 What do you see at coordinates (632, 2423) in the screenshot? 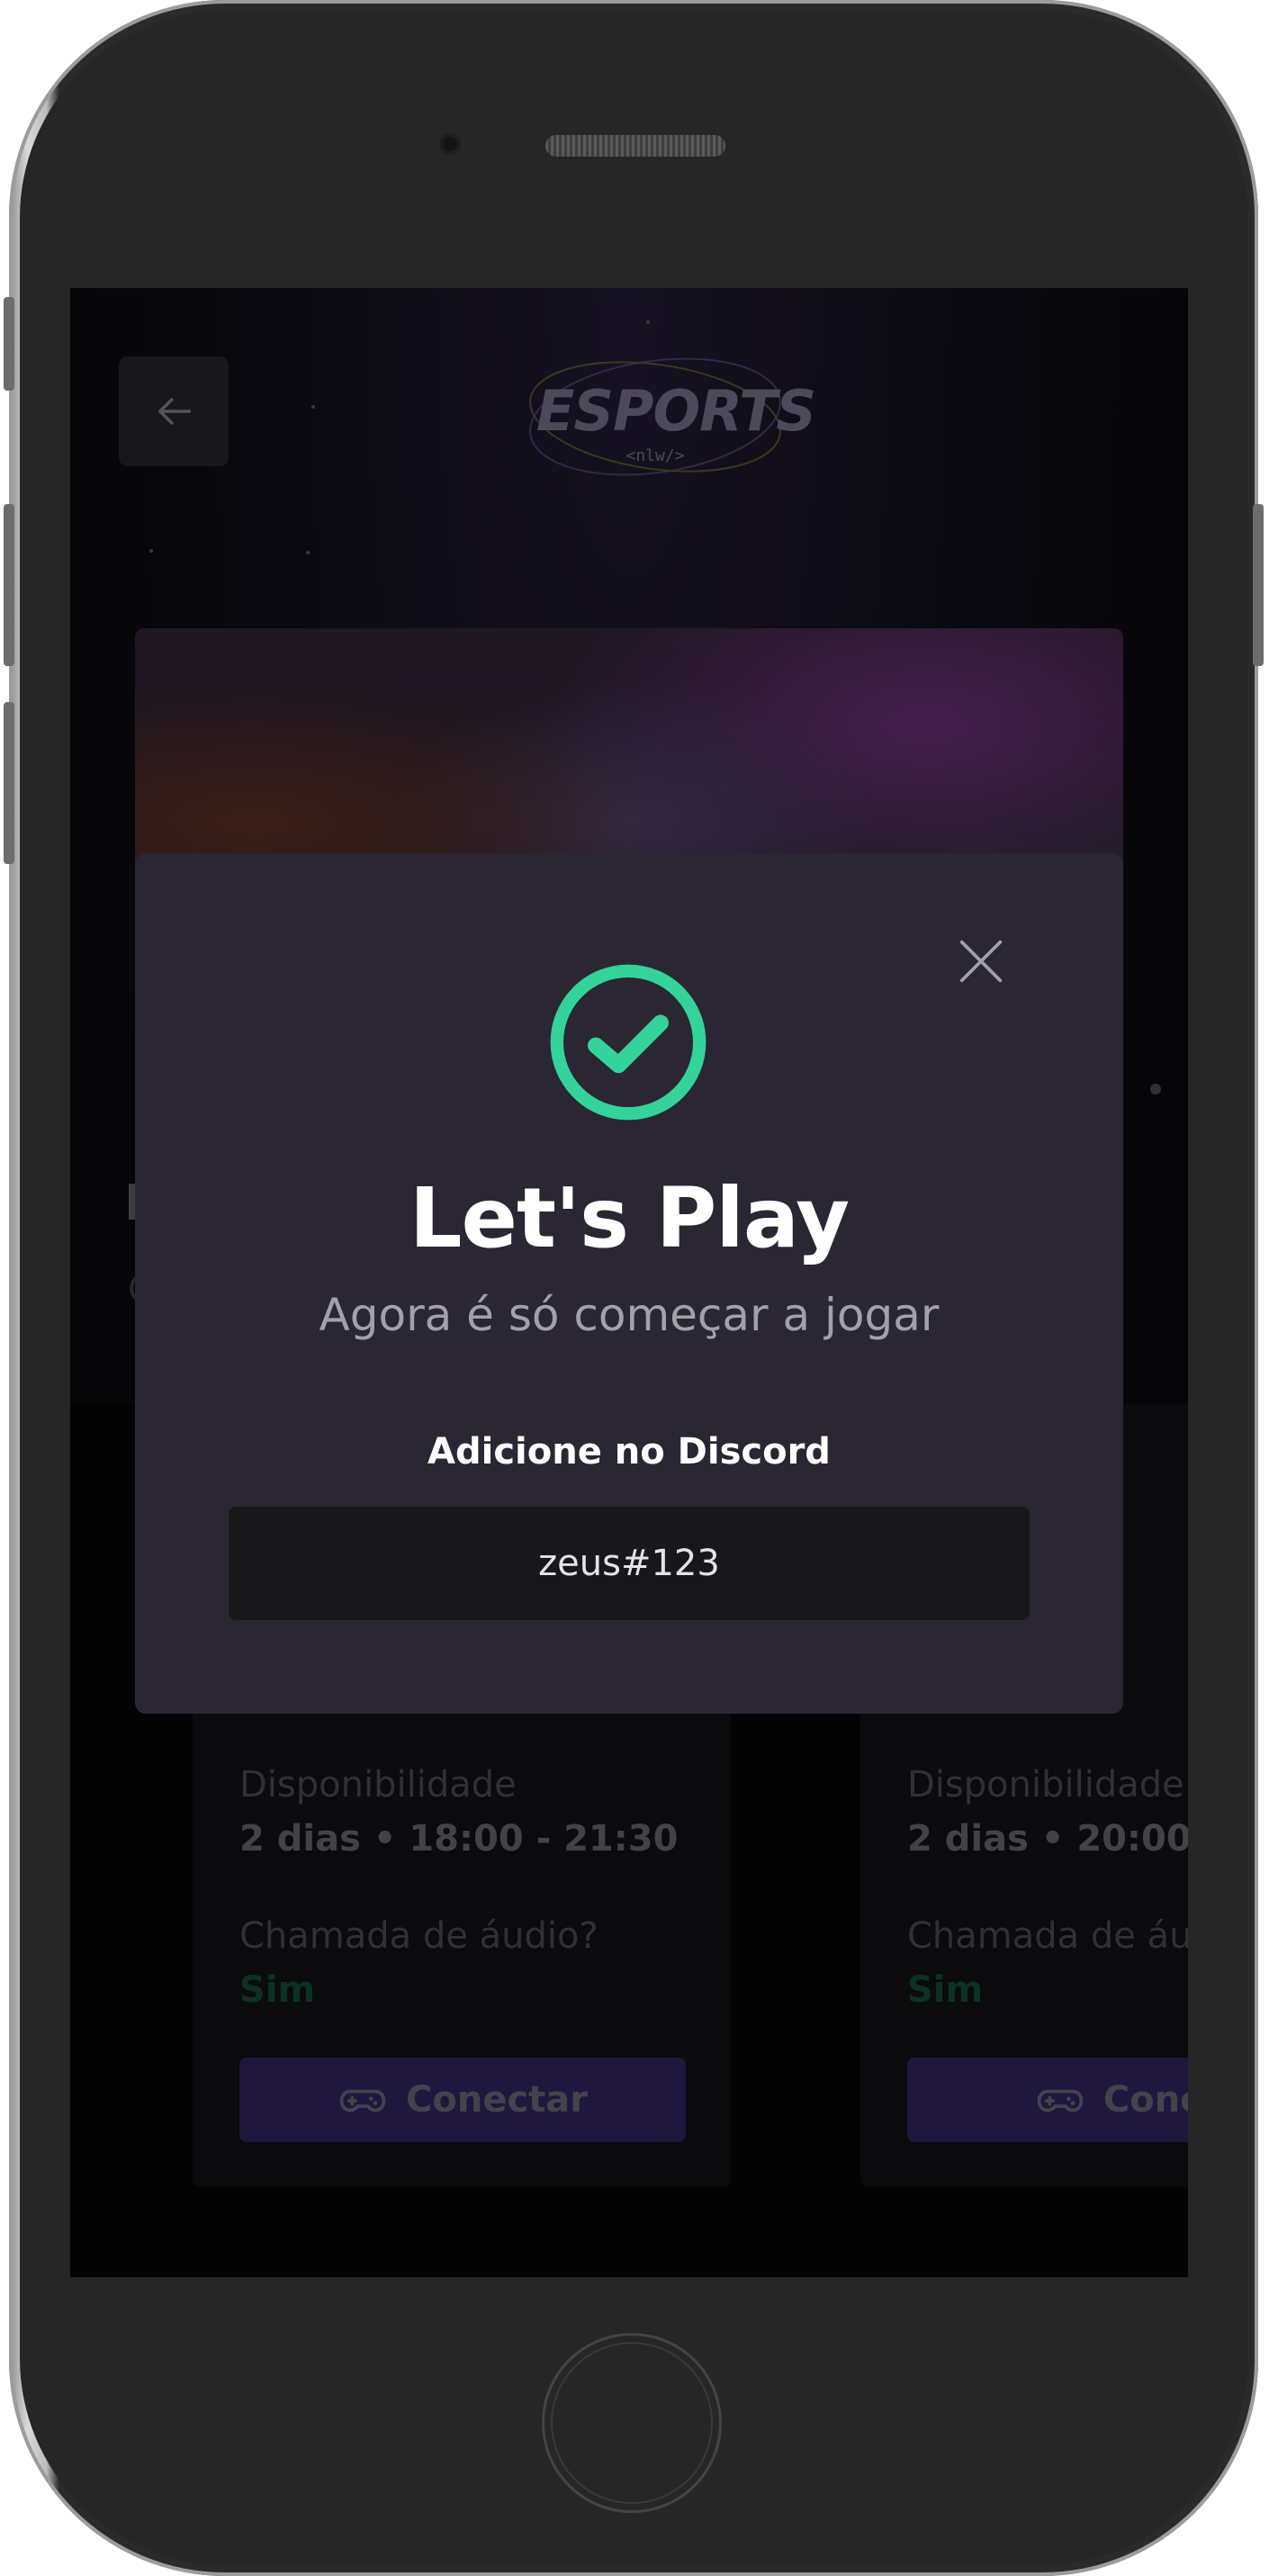
I see `home-button` at bounding box center [632, 2423].